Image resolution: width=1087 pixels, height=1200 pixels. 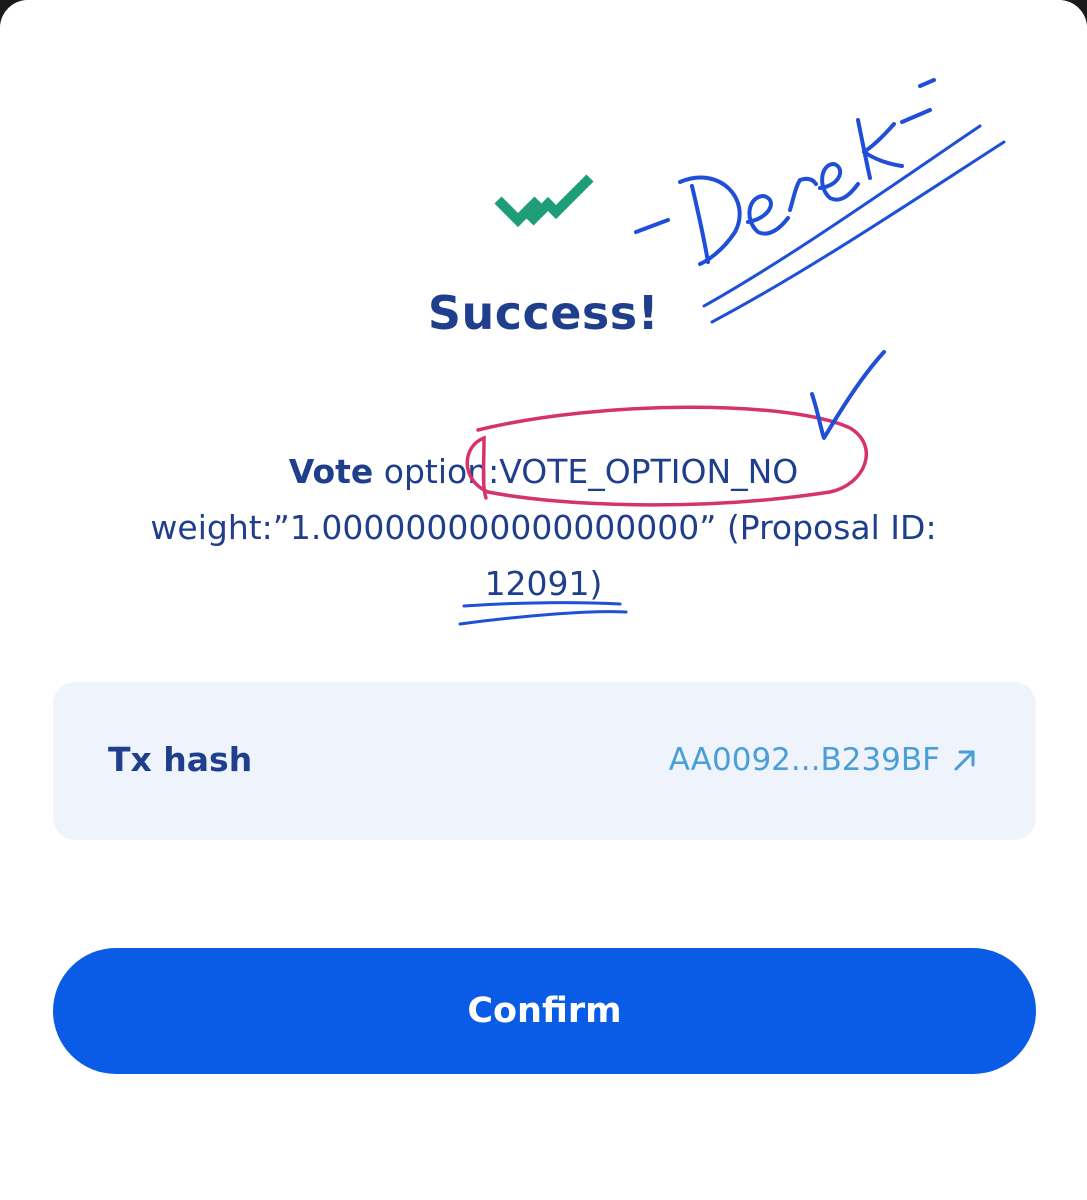 What do you see at coordinates (180, 759) in the screenshot?
I see `tx-hash-label: Tx hash` at bounding box center [180, 759].